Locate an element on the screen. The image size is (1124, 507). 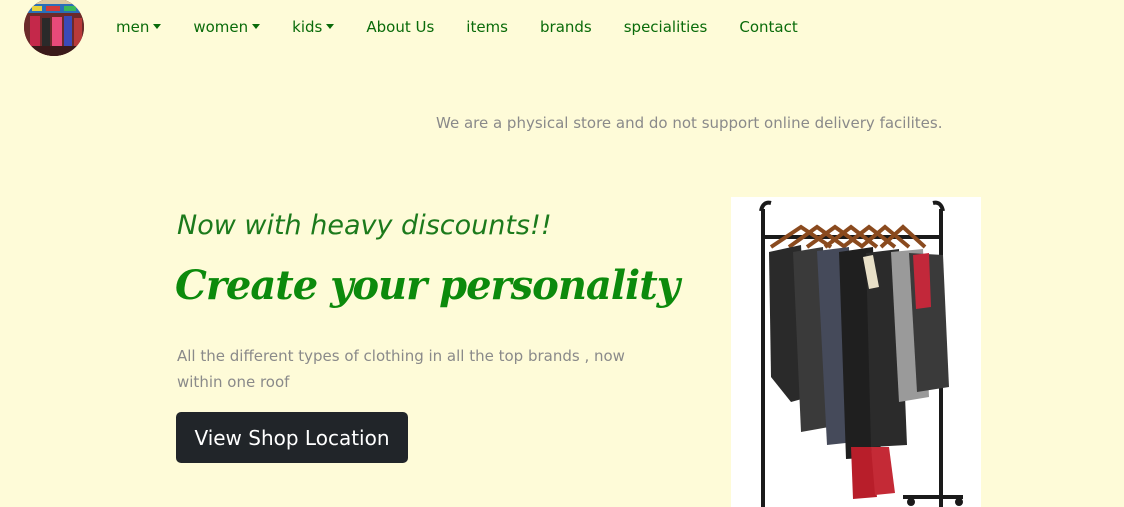
nav-item-label: specialities is located at coordinates (665, 27).